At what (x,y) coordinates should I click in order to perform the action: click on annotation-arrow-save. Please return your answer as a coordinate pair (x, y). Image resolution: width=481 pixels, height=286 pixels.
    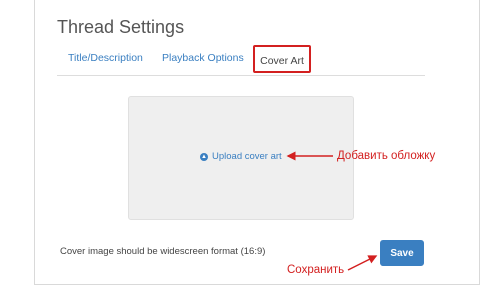
    Looking at the image, I should click on (362, 263).